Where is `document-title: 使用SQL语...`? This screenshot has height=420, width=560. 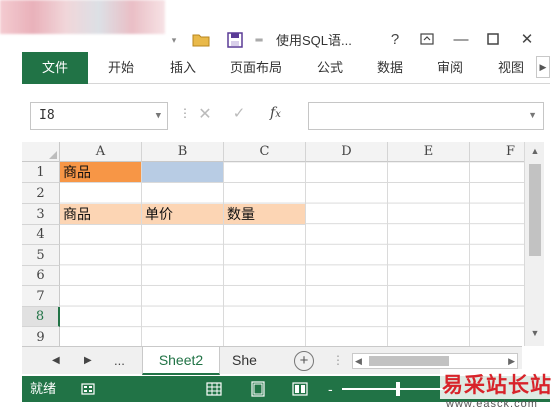 document-title: 使用SQL语... is located at coordinates (314, 40).